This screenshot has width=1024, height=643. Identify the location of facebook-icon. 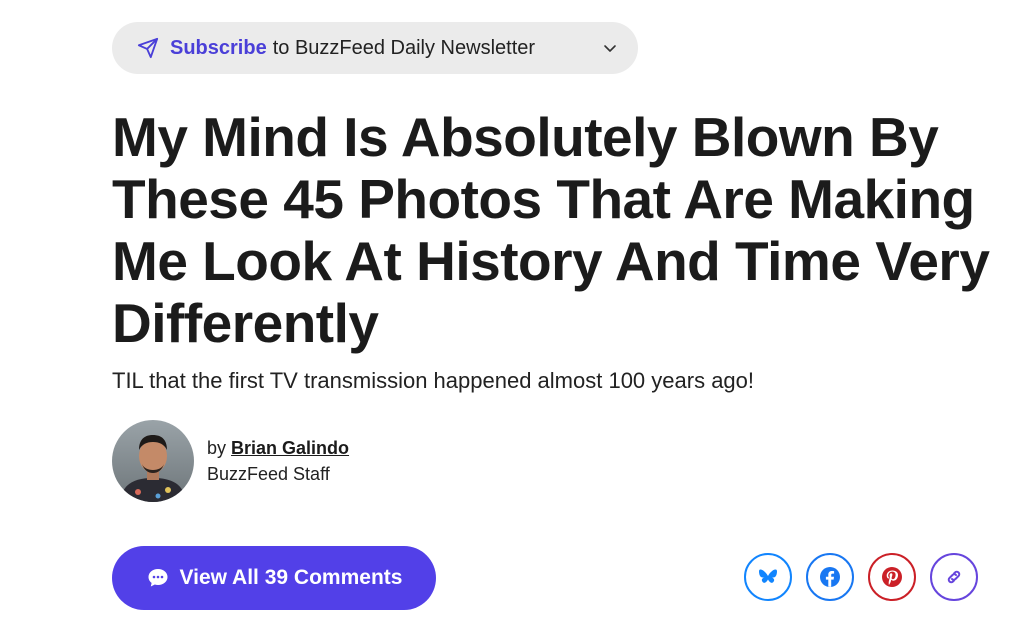
(830, 577).